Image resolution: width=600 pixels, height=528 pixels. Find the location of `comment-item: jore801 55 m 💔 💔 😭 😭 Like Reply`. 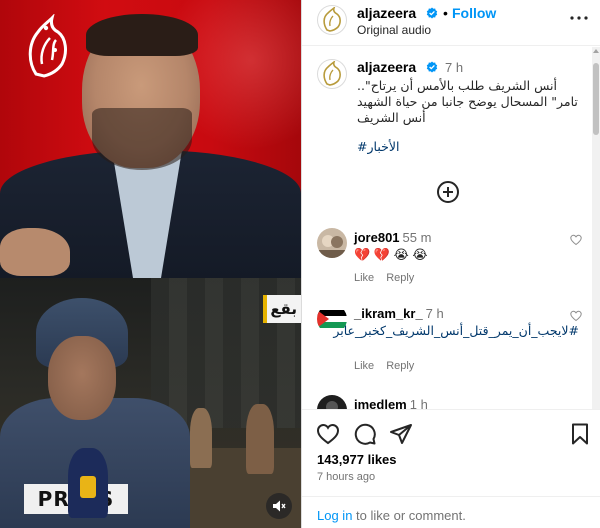

comment-item: jore801 55 m 💔 💔 😭 😭 Like Reply is located at coordinates (447, 268).